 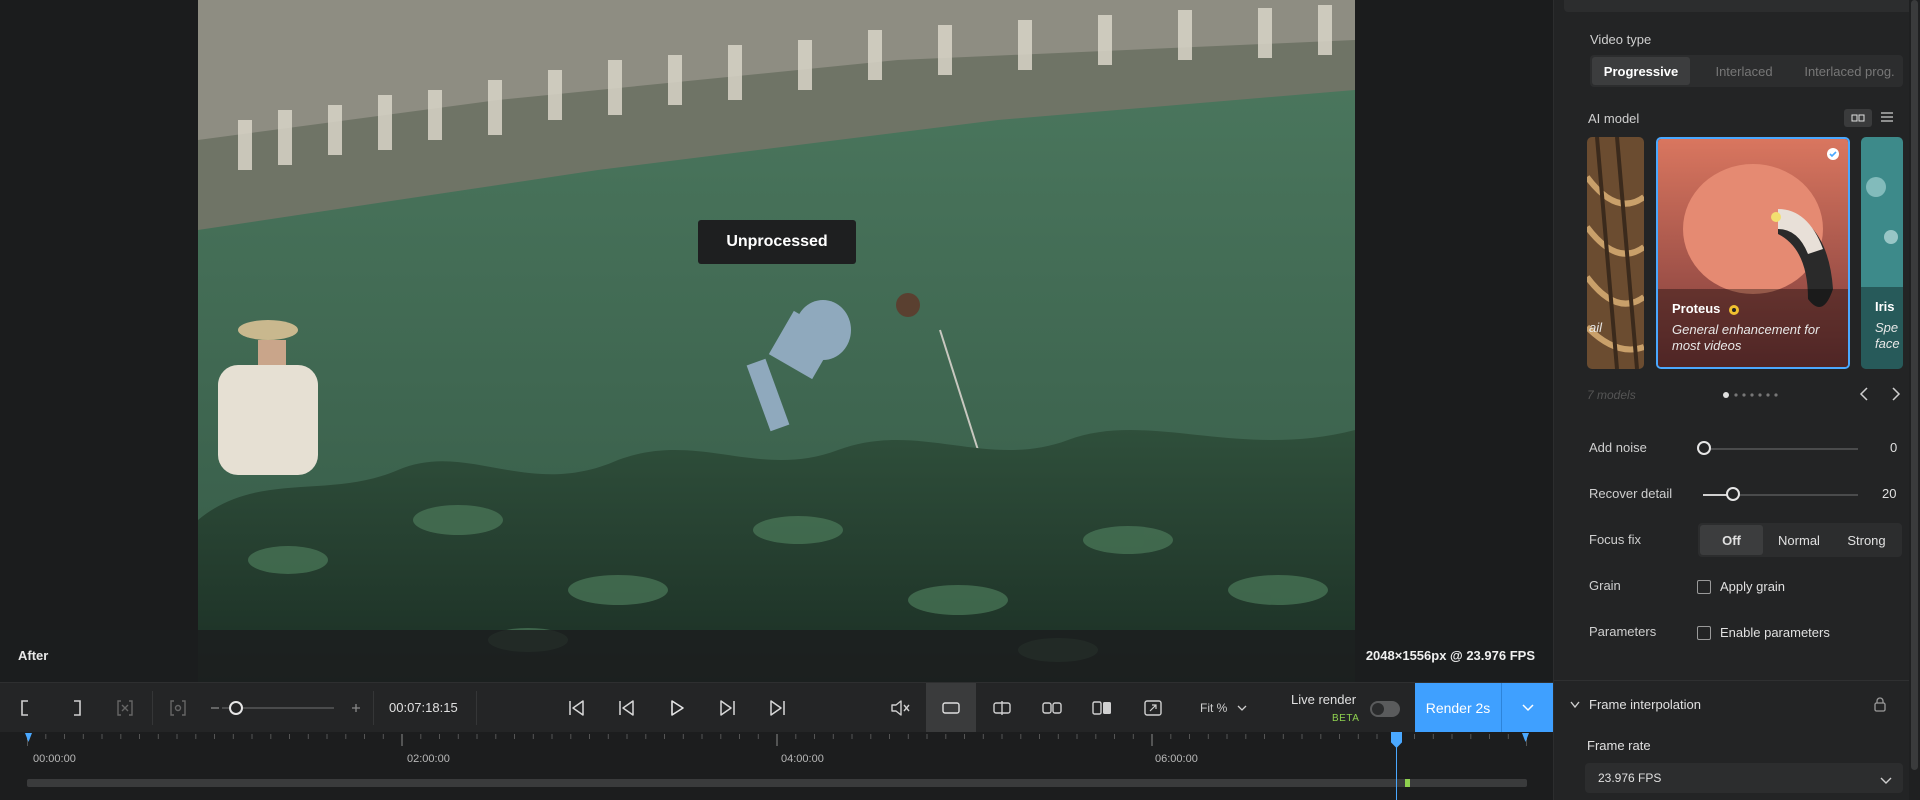 I want to click on clear-range-button, so click(x=125, y=708).